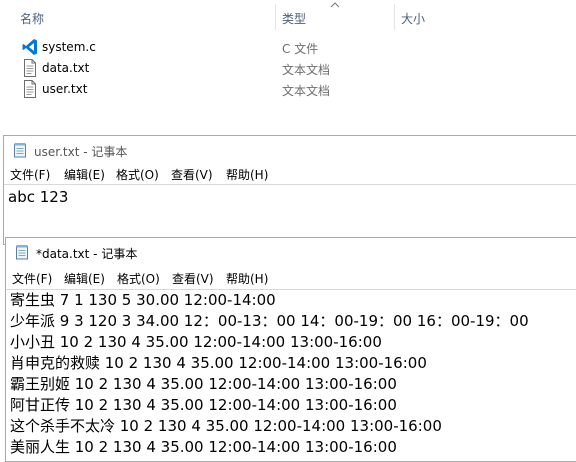 Image resolution: width=576 pixels, height=462 pixels. What do you see at coordinates (300, 49) in the screenshot?
I see `file-type: C 文件` at bounding box center [300, 49].